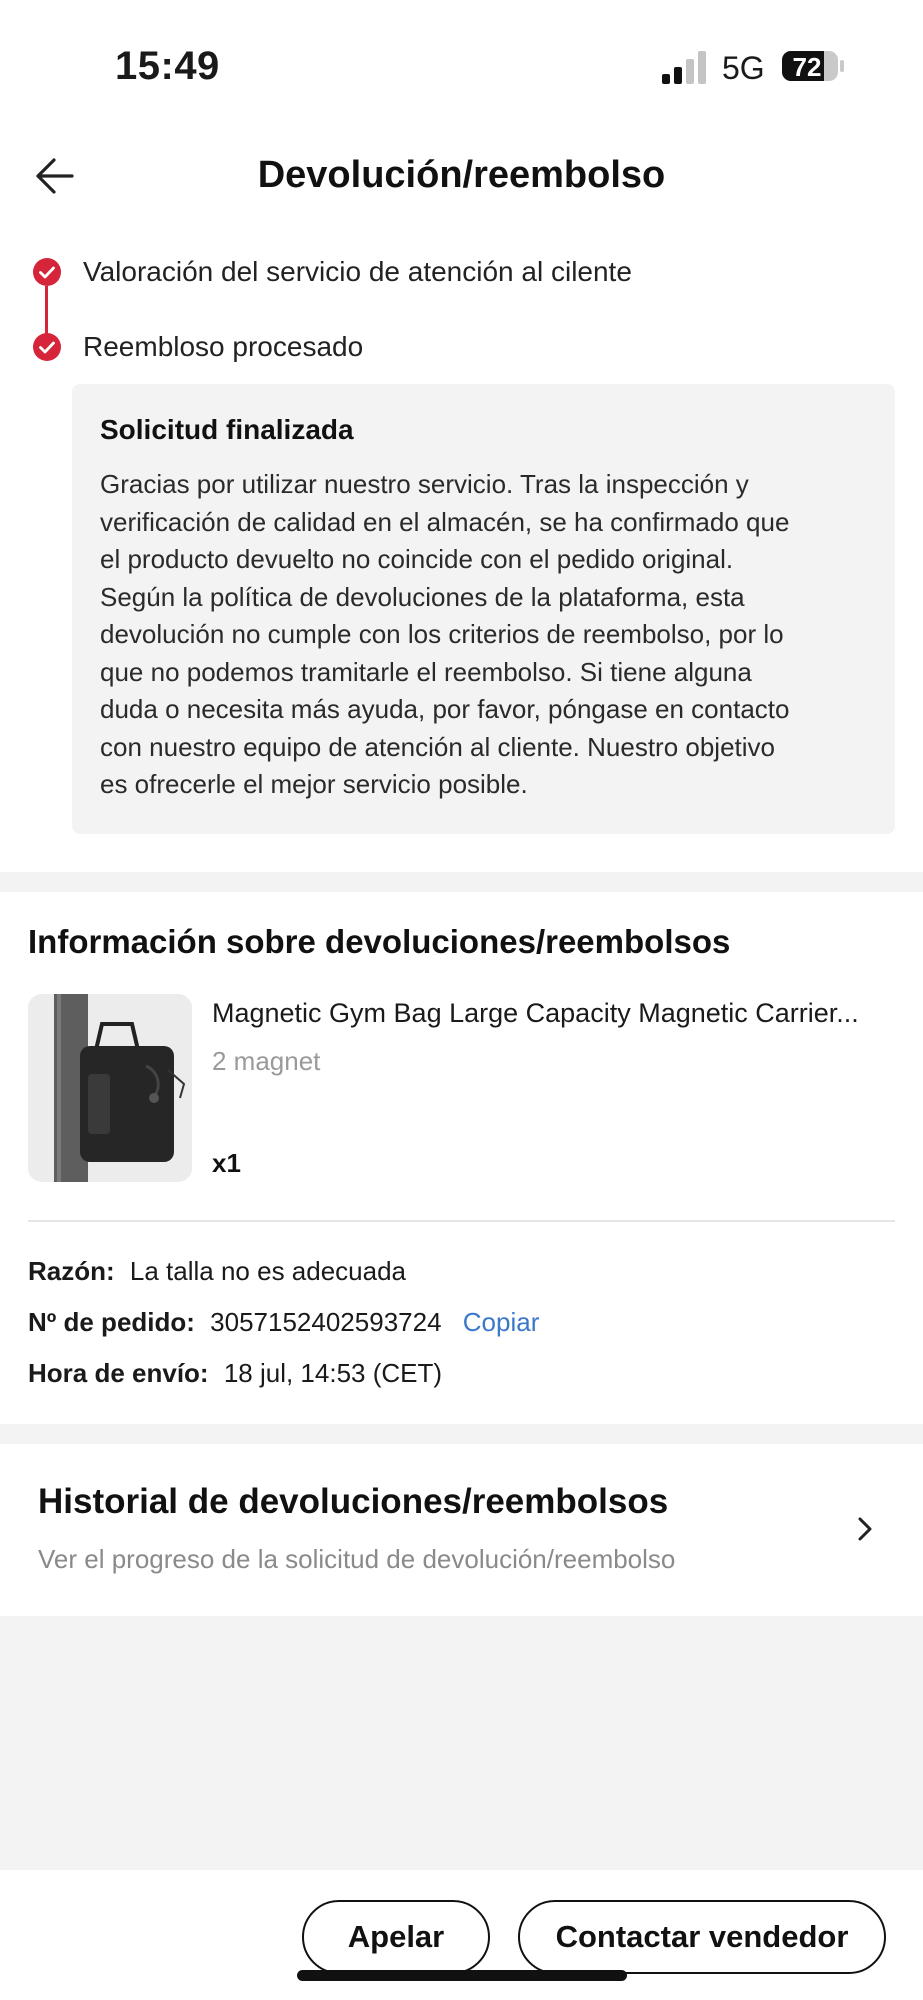 The image size is (923, 2000). I want to click on order-number-label: Nº de pedido:, so click(111, 1322).